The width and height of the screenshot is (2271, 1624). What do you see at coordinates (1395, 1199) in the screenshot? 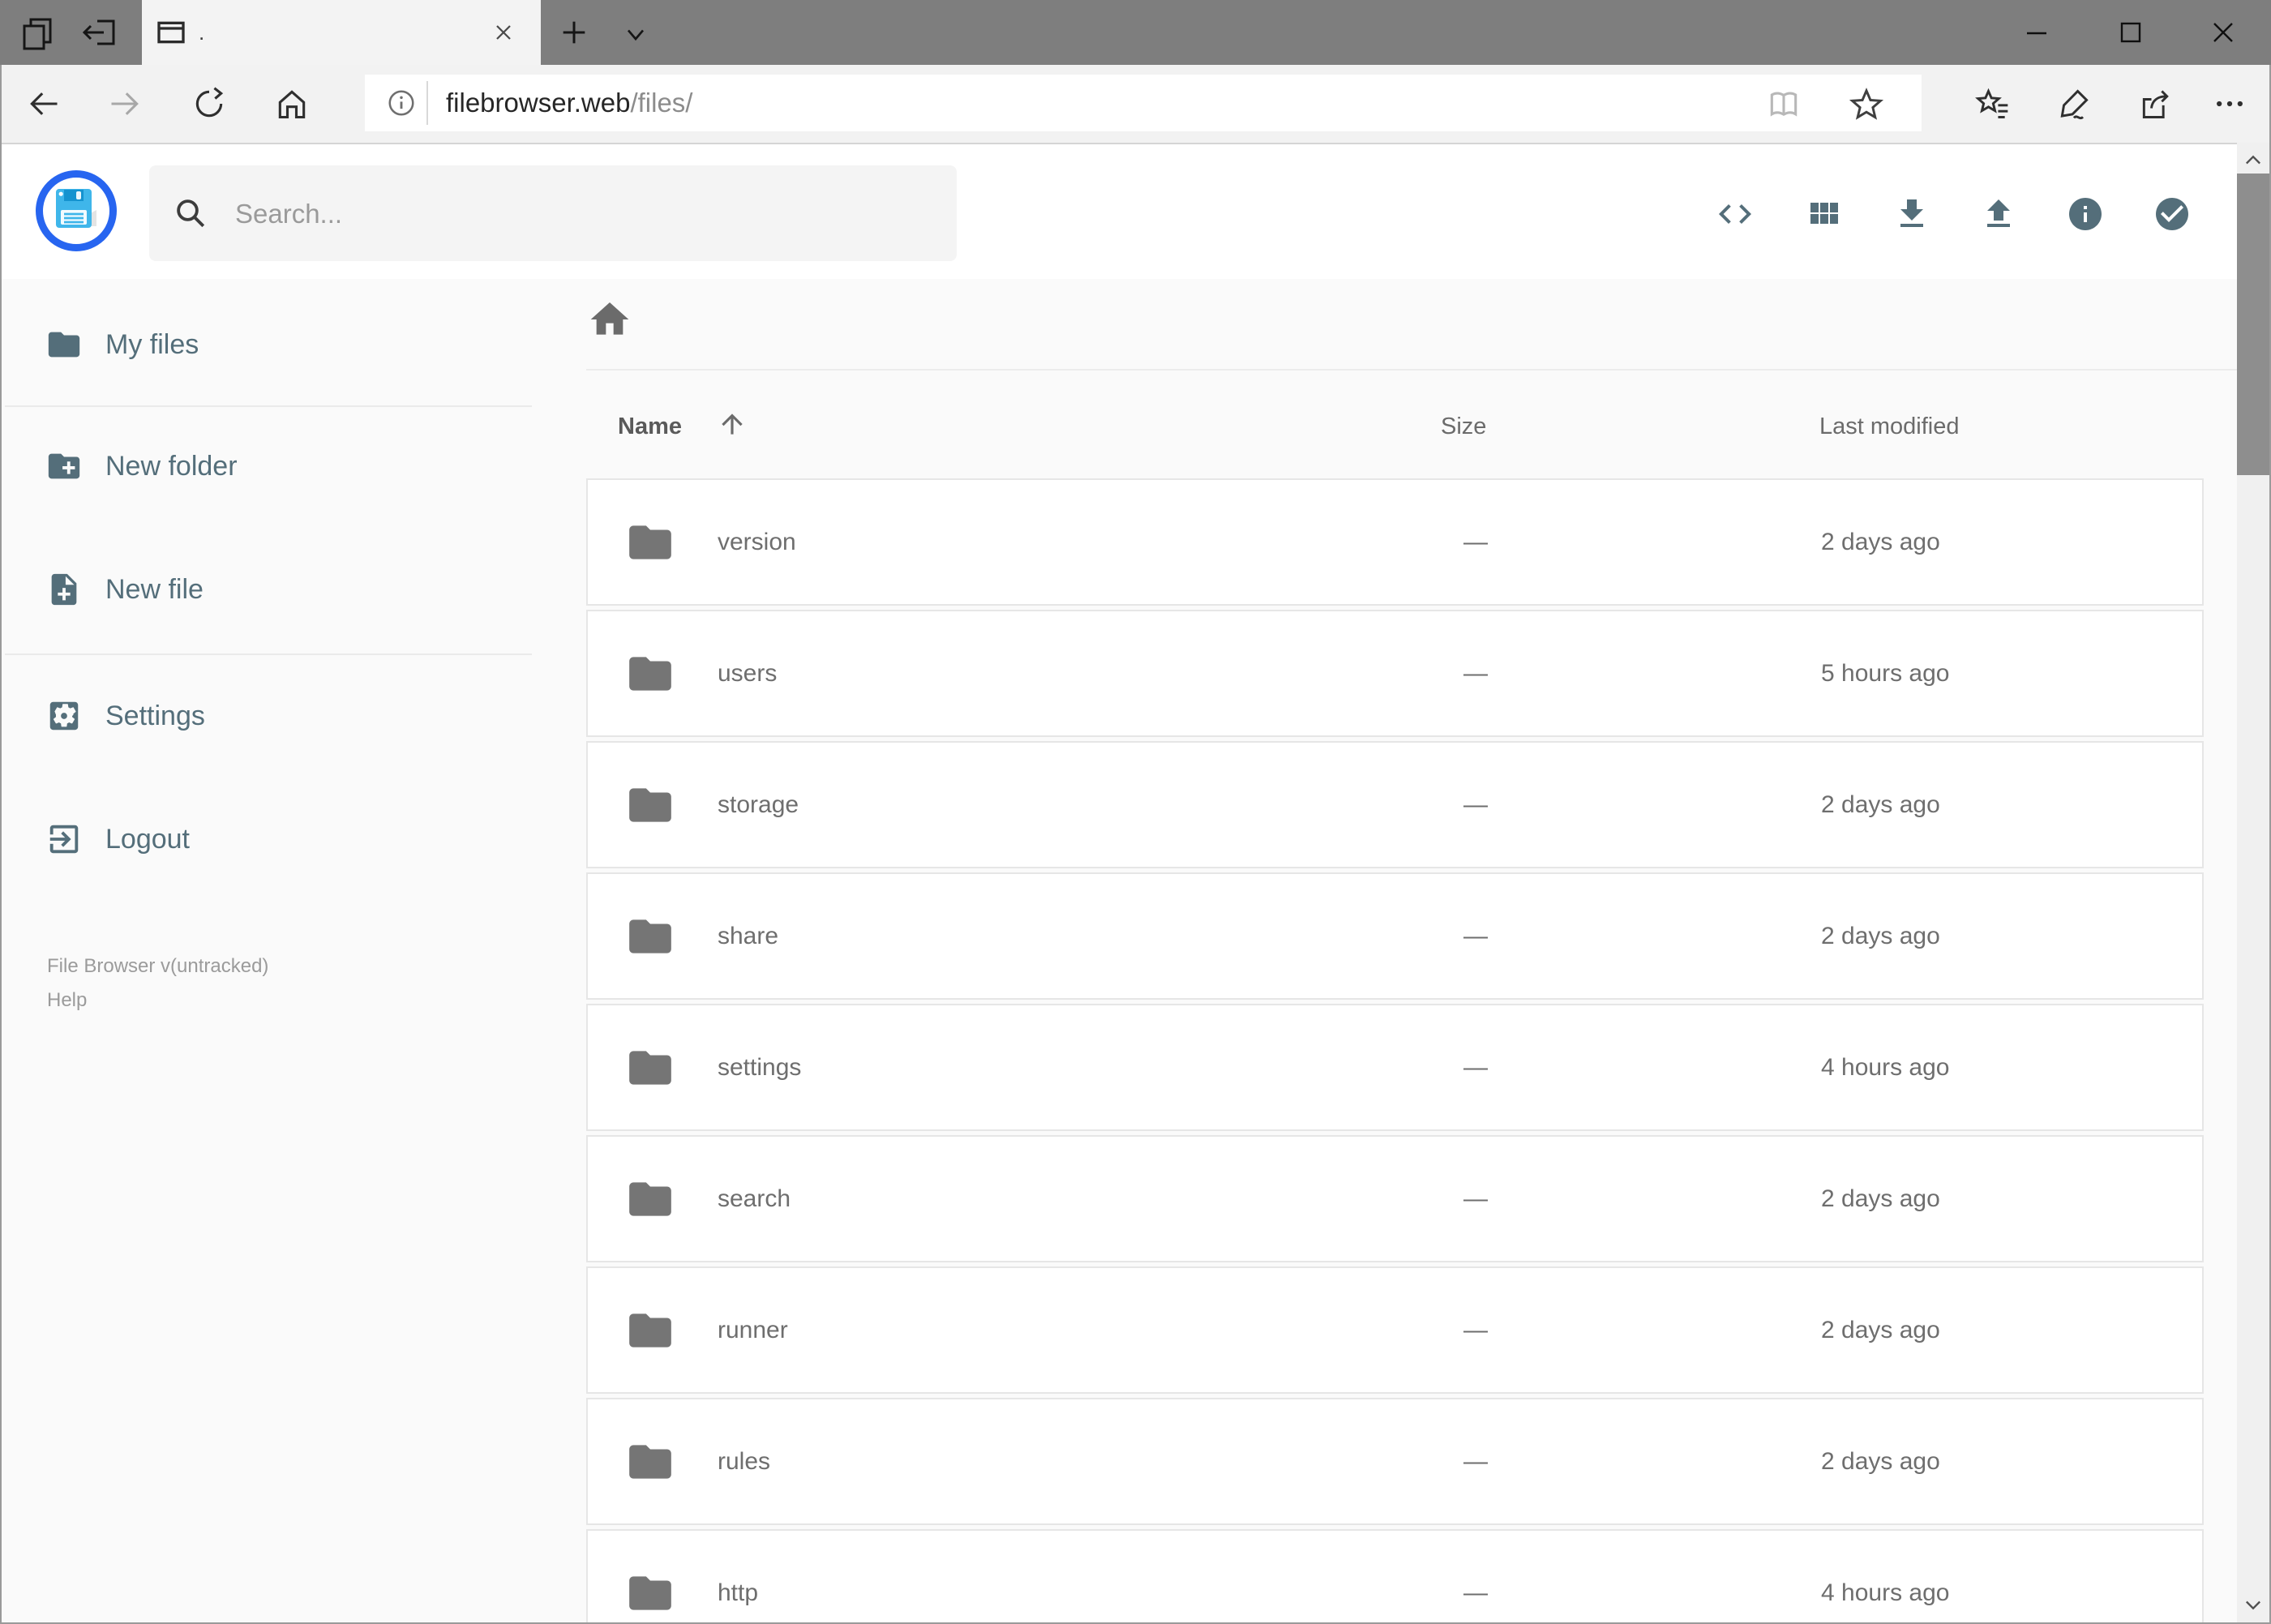
I see `file-row-search: search — 2 days ago` at bounding box center [1395, 1199].